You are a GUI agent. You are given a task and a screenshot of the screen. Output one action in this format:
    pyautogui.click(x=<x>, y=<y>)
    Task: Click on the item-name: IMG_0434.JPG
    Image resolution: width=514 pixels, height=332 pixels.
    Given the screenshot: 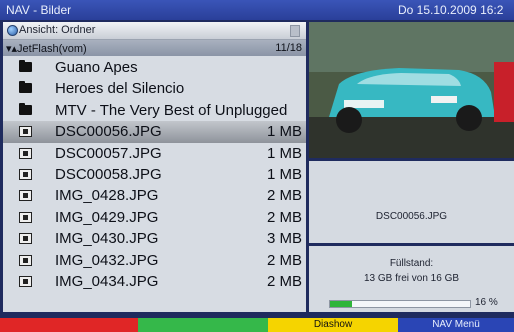 What is the action you would take?
    pyautogui.click(x=107, y=281)
    